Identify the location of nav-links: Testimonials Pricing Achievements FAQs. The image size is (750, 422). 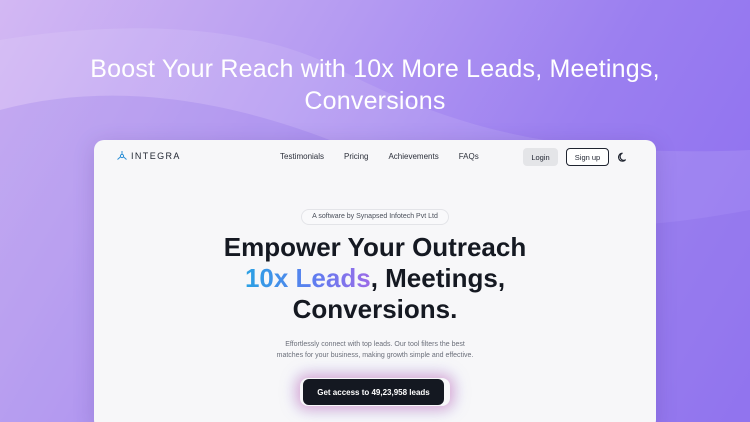
(389, 156).